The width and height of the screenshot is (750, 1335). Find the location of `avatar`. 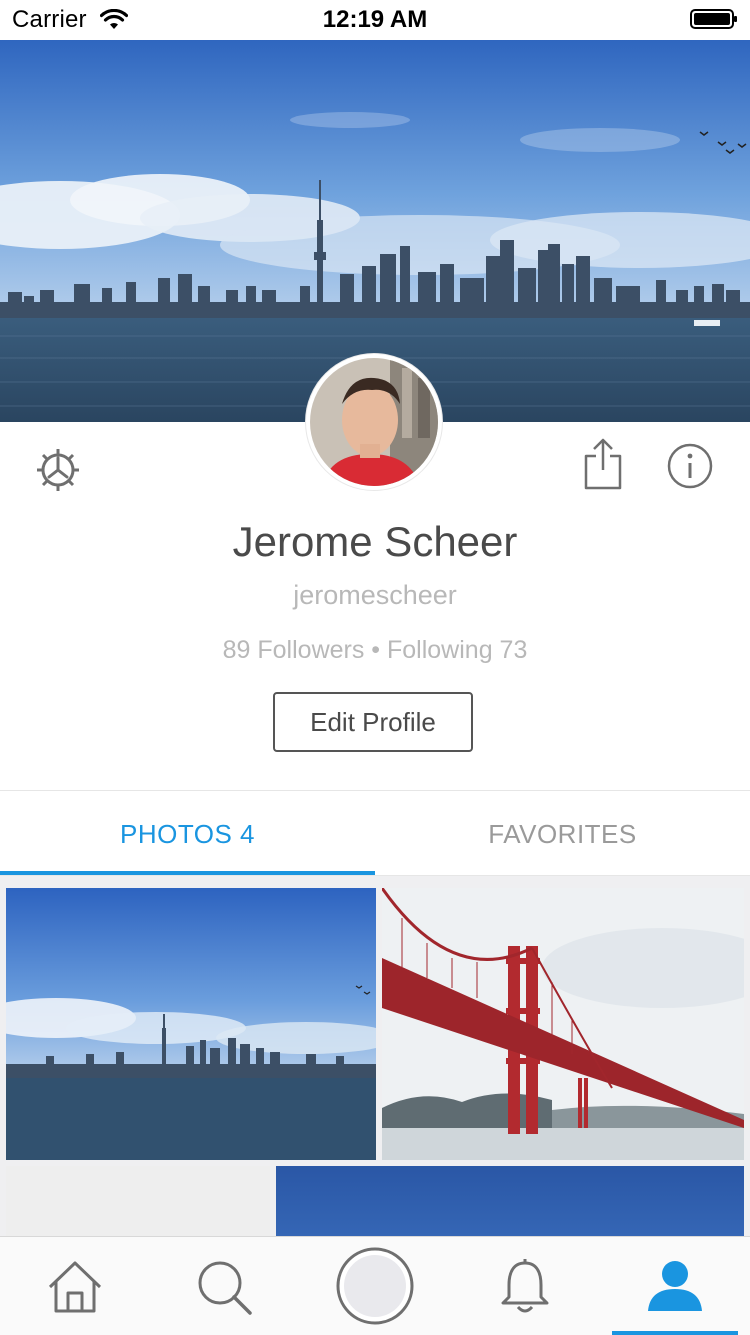

avatar is located at coordinates (374, 422).